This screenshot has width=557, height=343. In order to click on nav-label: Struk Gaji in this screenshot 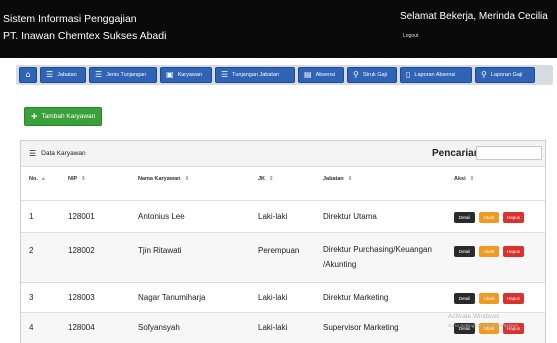, I will do `click(375, 75)`.